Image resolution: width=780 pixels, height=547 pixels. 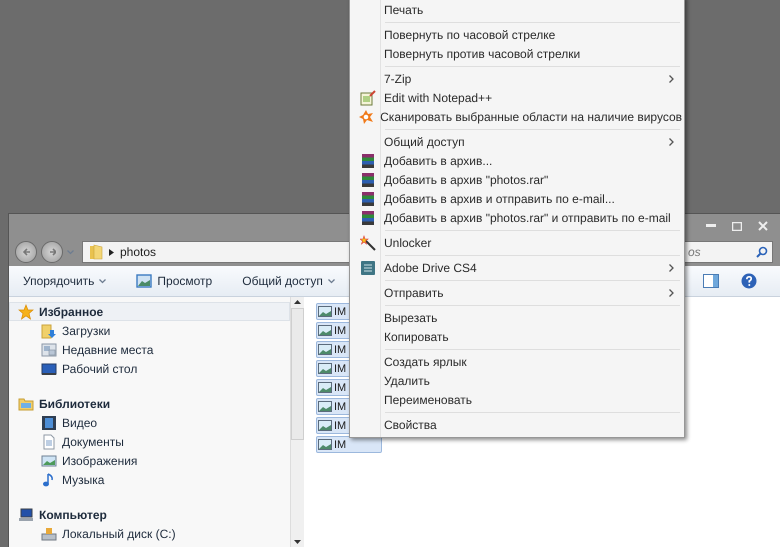 I want to click on search-icon, so click(x=762, y=252).